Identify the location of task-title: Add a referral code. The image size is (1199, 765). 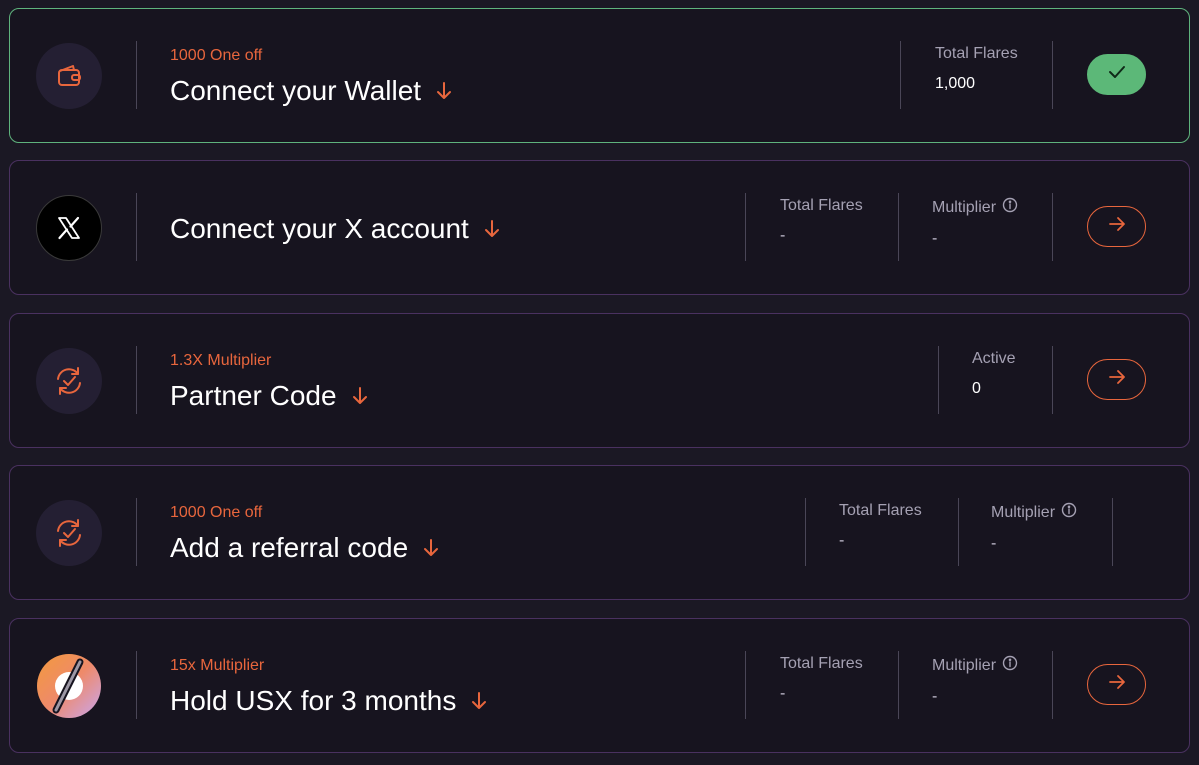
(305, 548).